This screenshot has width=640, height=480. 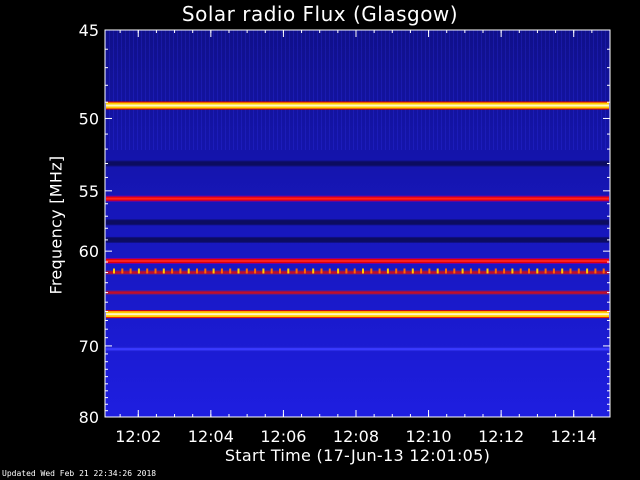 What do you see at coordinates (89, 417) in the screenshot?
I see `y-tick-label: 80` at bounding box center [89, 417].